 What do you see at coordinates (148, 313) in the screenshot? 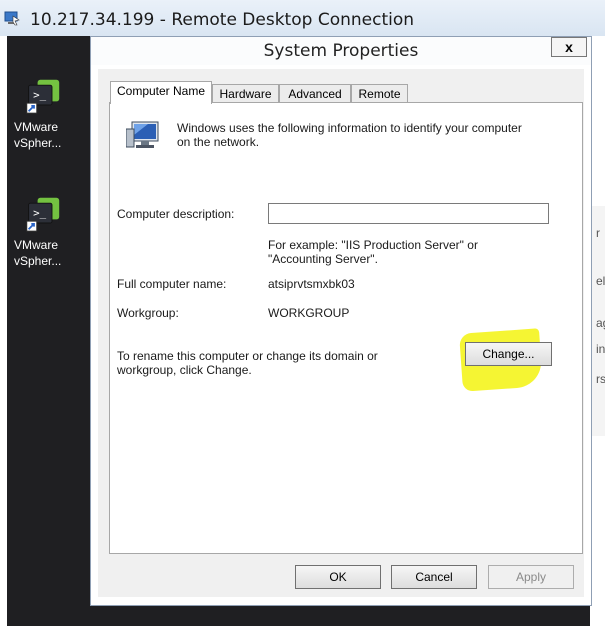
I see `workgroup-label: Workgroup:` at bounding box center [148, 313].